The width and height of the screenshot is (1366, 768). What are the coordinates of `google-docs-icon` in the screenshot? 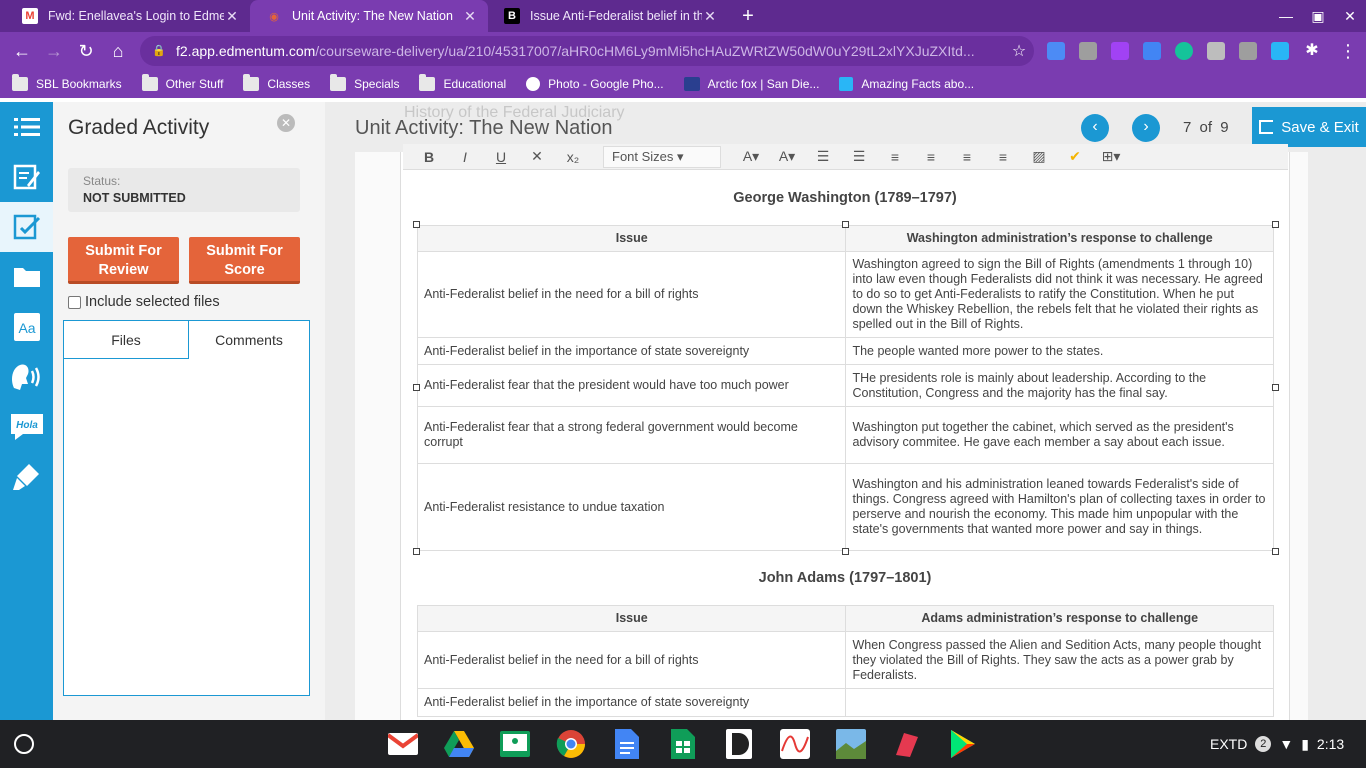 It's located at (627, 744).